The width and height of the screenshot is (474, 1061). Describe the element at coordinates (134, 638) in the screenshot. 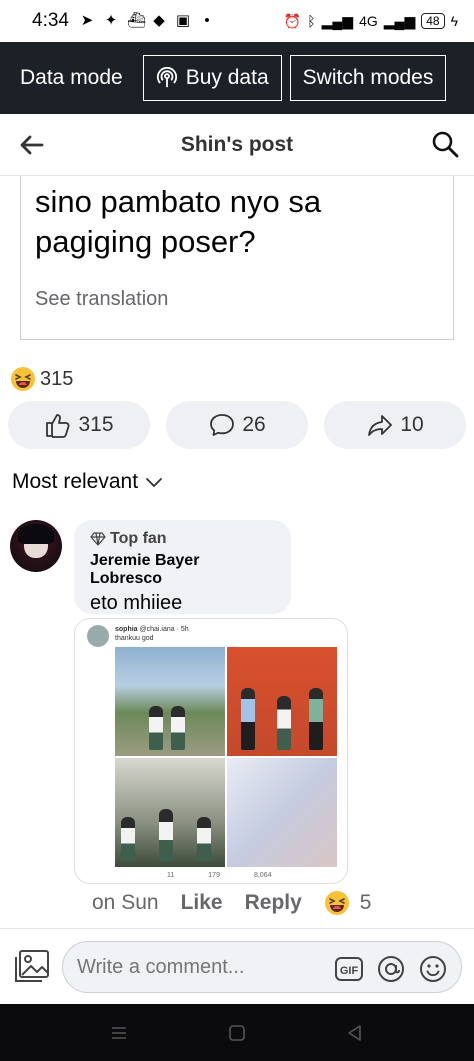

I see `tweet-caption: thankuu god` at that location.